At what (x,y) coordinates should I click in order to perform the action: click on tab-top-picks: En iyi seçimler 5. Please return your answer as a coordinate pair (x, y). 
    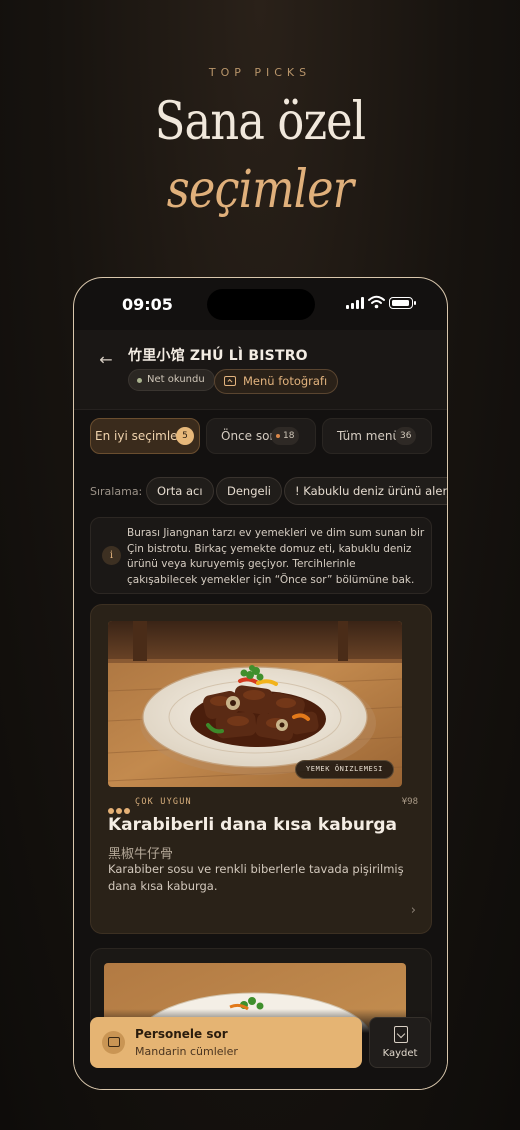
    Looking at the image, I should click on (145, 436).